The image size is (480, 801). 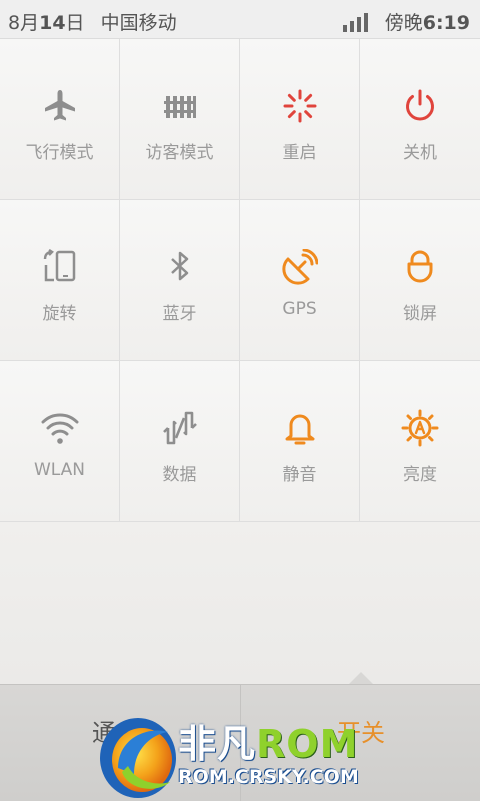 I want to click on toggle-label: 蓝牙, so click(x=179, y=314).